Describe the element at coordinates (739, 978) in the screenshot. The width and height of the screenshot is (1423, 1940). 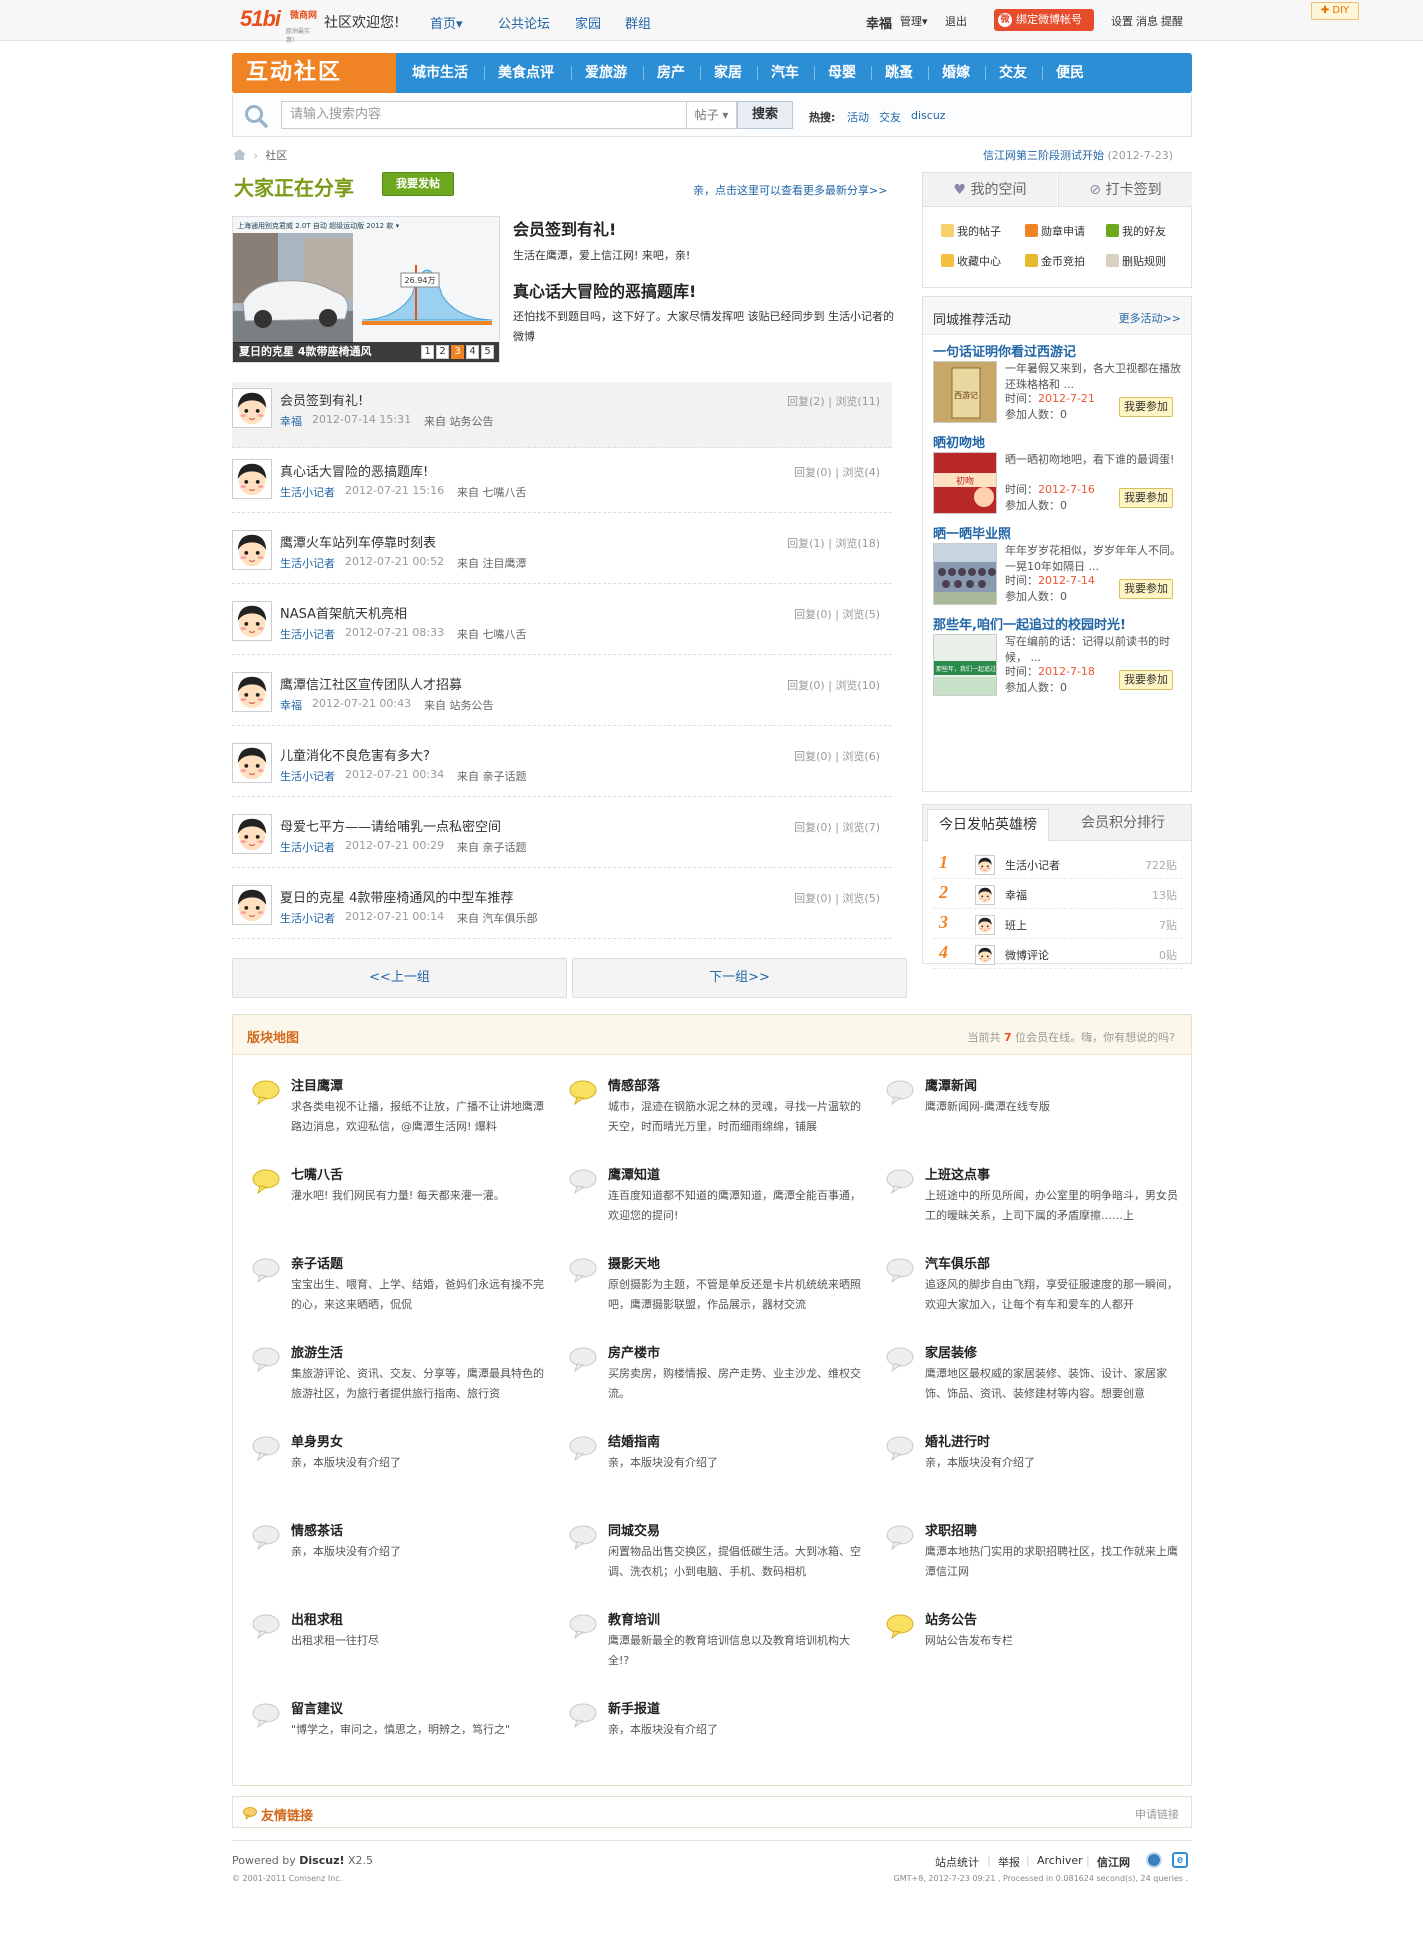
I see `next-group-button: 下一组>>` at that location.